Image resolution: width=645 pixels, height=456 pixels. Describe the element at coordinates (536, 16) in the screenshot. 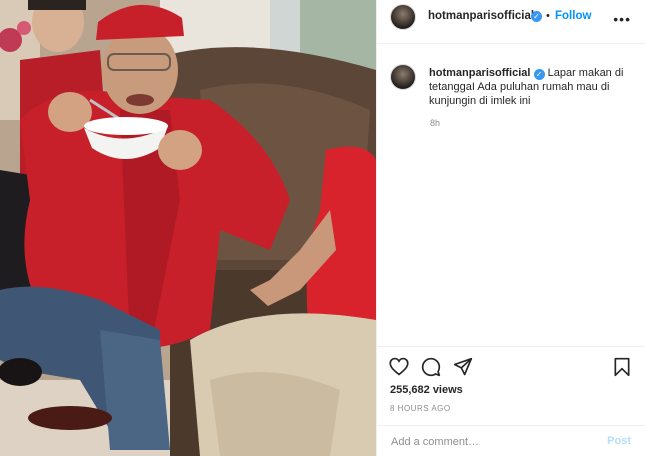

I see `verified-badge-icon: ✓` at that location.